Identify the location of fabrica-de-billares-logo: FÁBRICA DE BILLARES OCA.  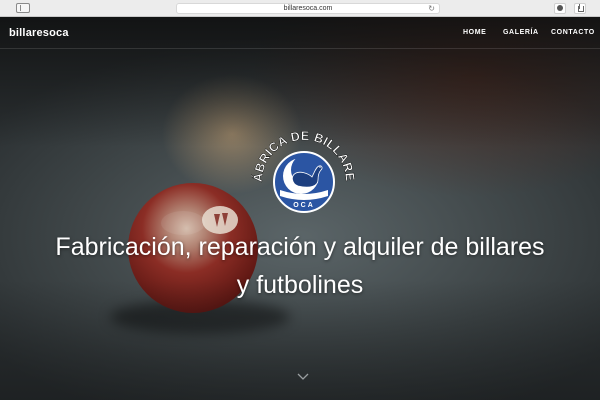
(301, 170).